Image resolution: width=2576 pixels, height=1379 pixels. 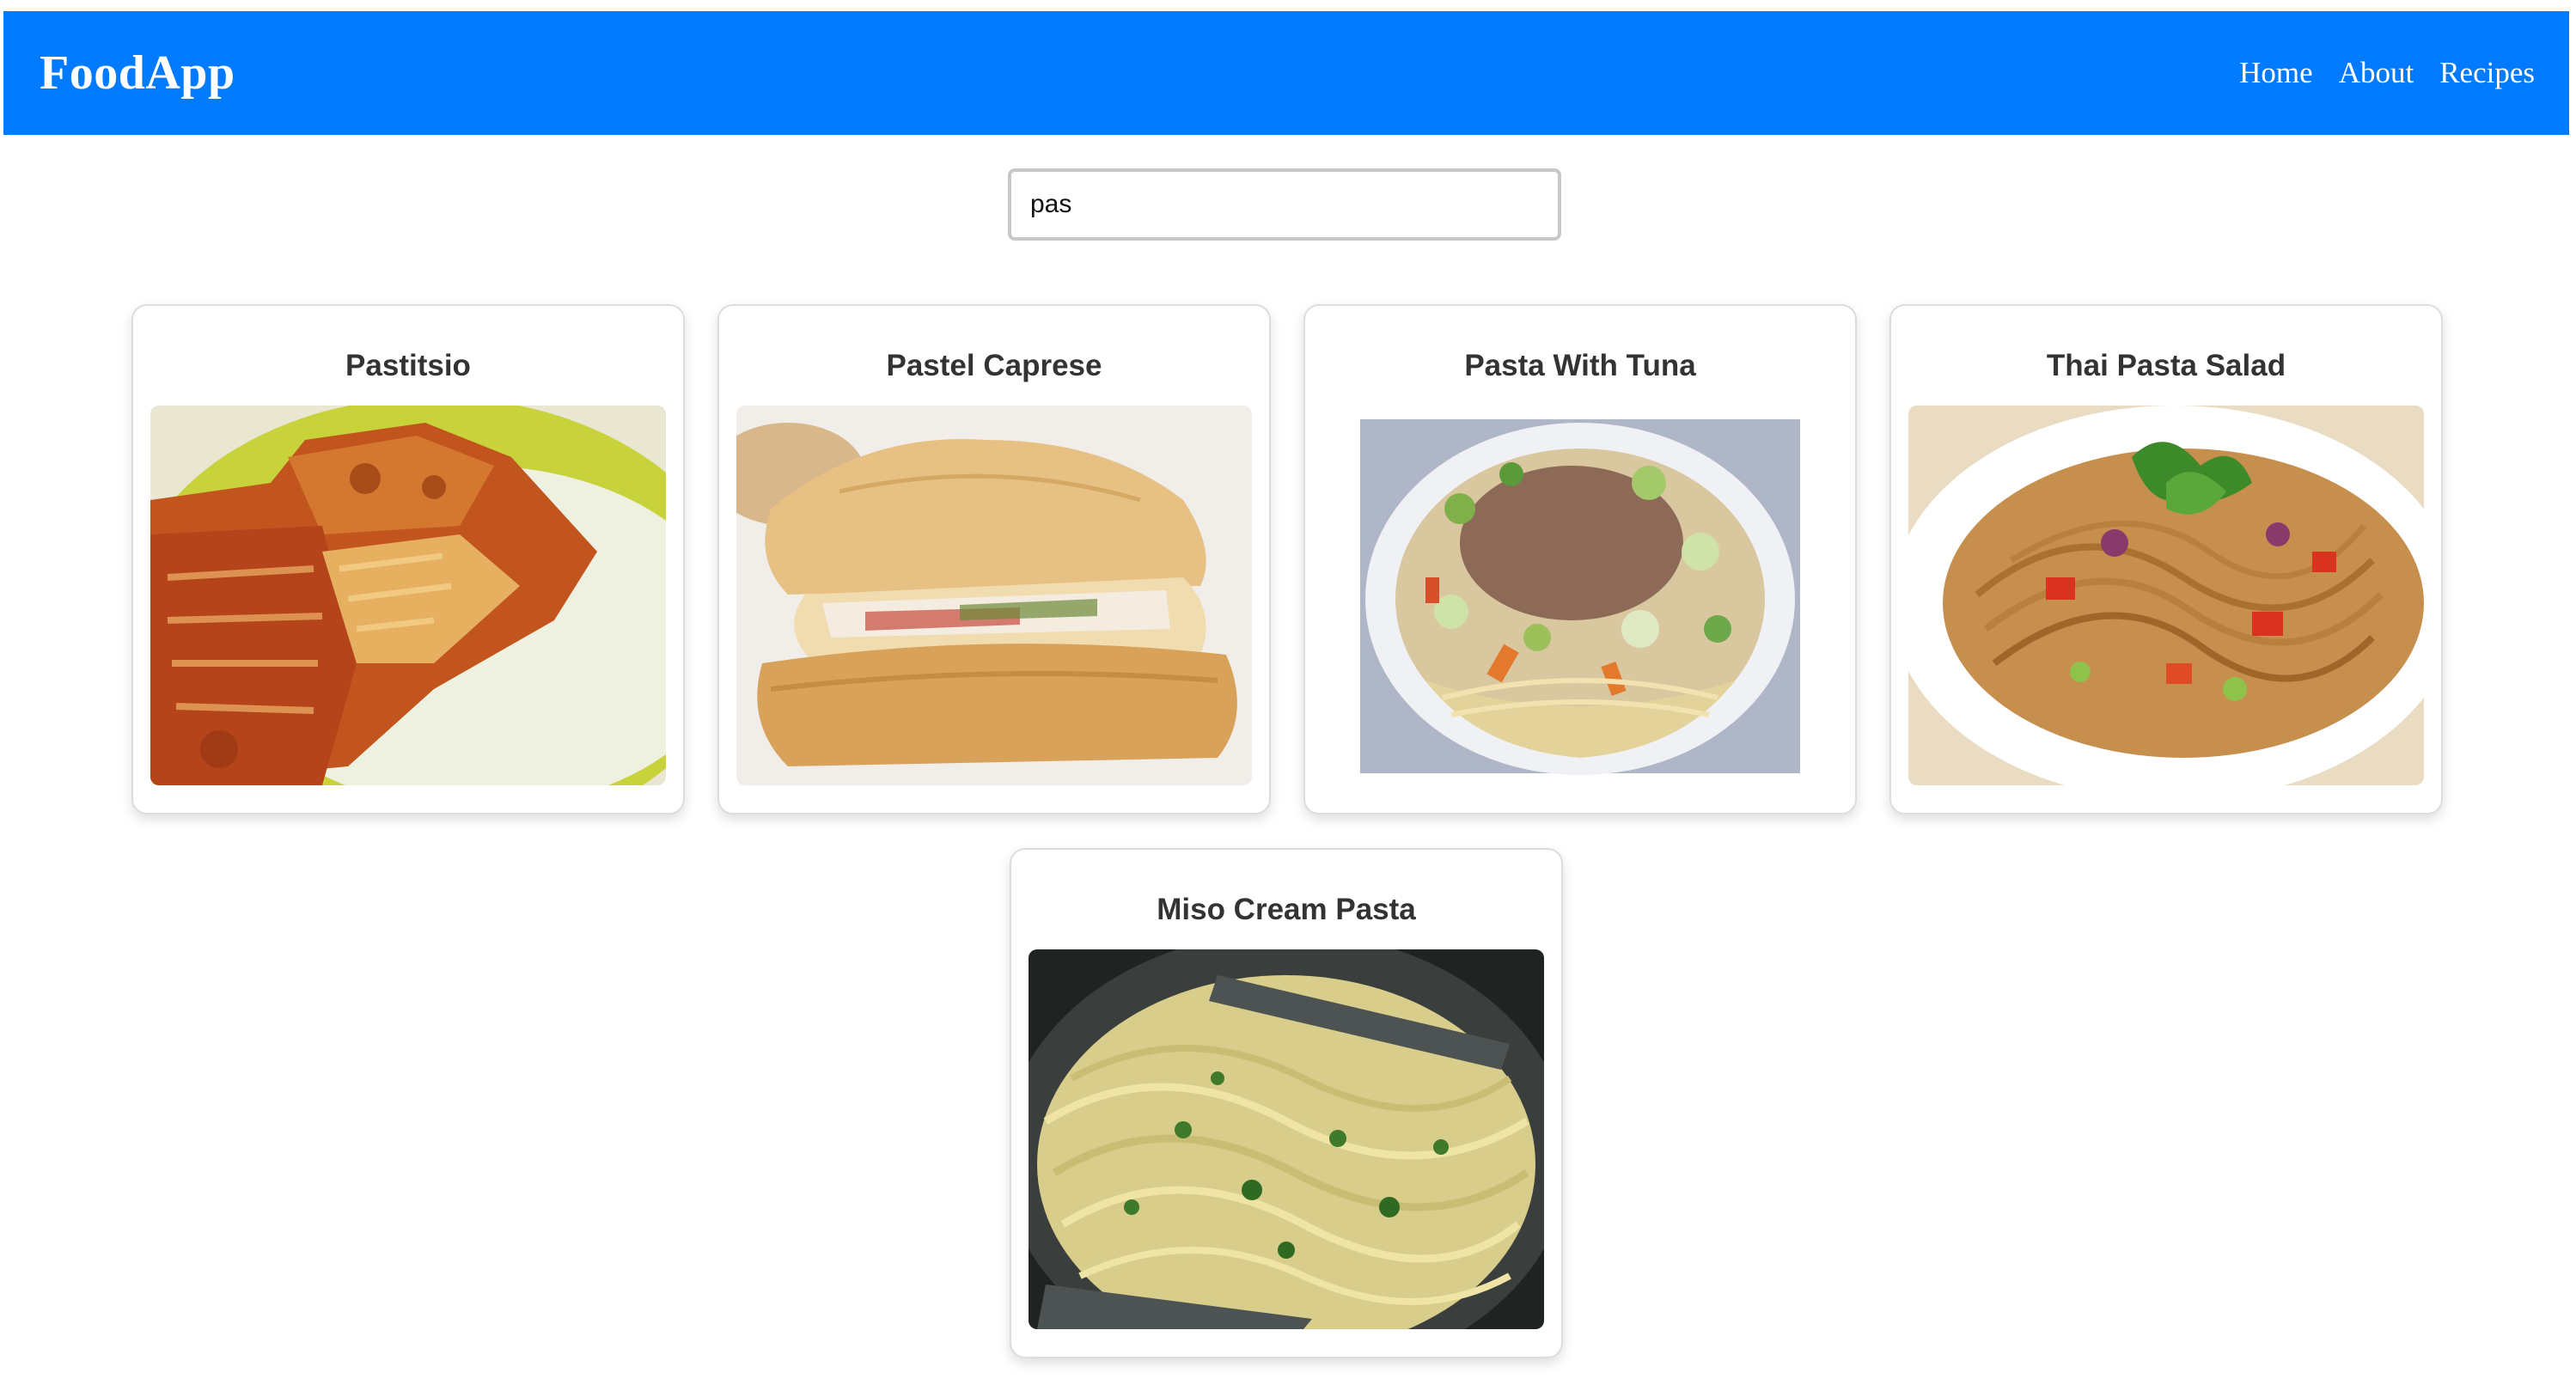 I want to click on recipe-card-pastel-caprese: Pastel Caprese, so click(x=994, y=560).